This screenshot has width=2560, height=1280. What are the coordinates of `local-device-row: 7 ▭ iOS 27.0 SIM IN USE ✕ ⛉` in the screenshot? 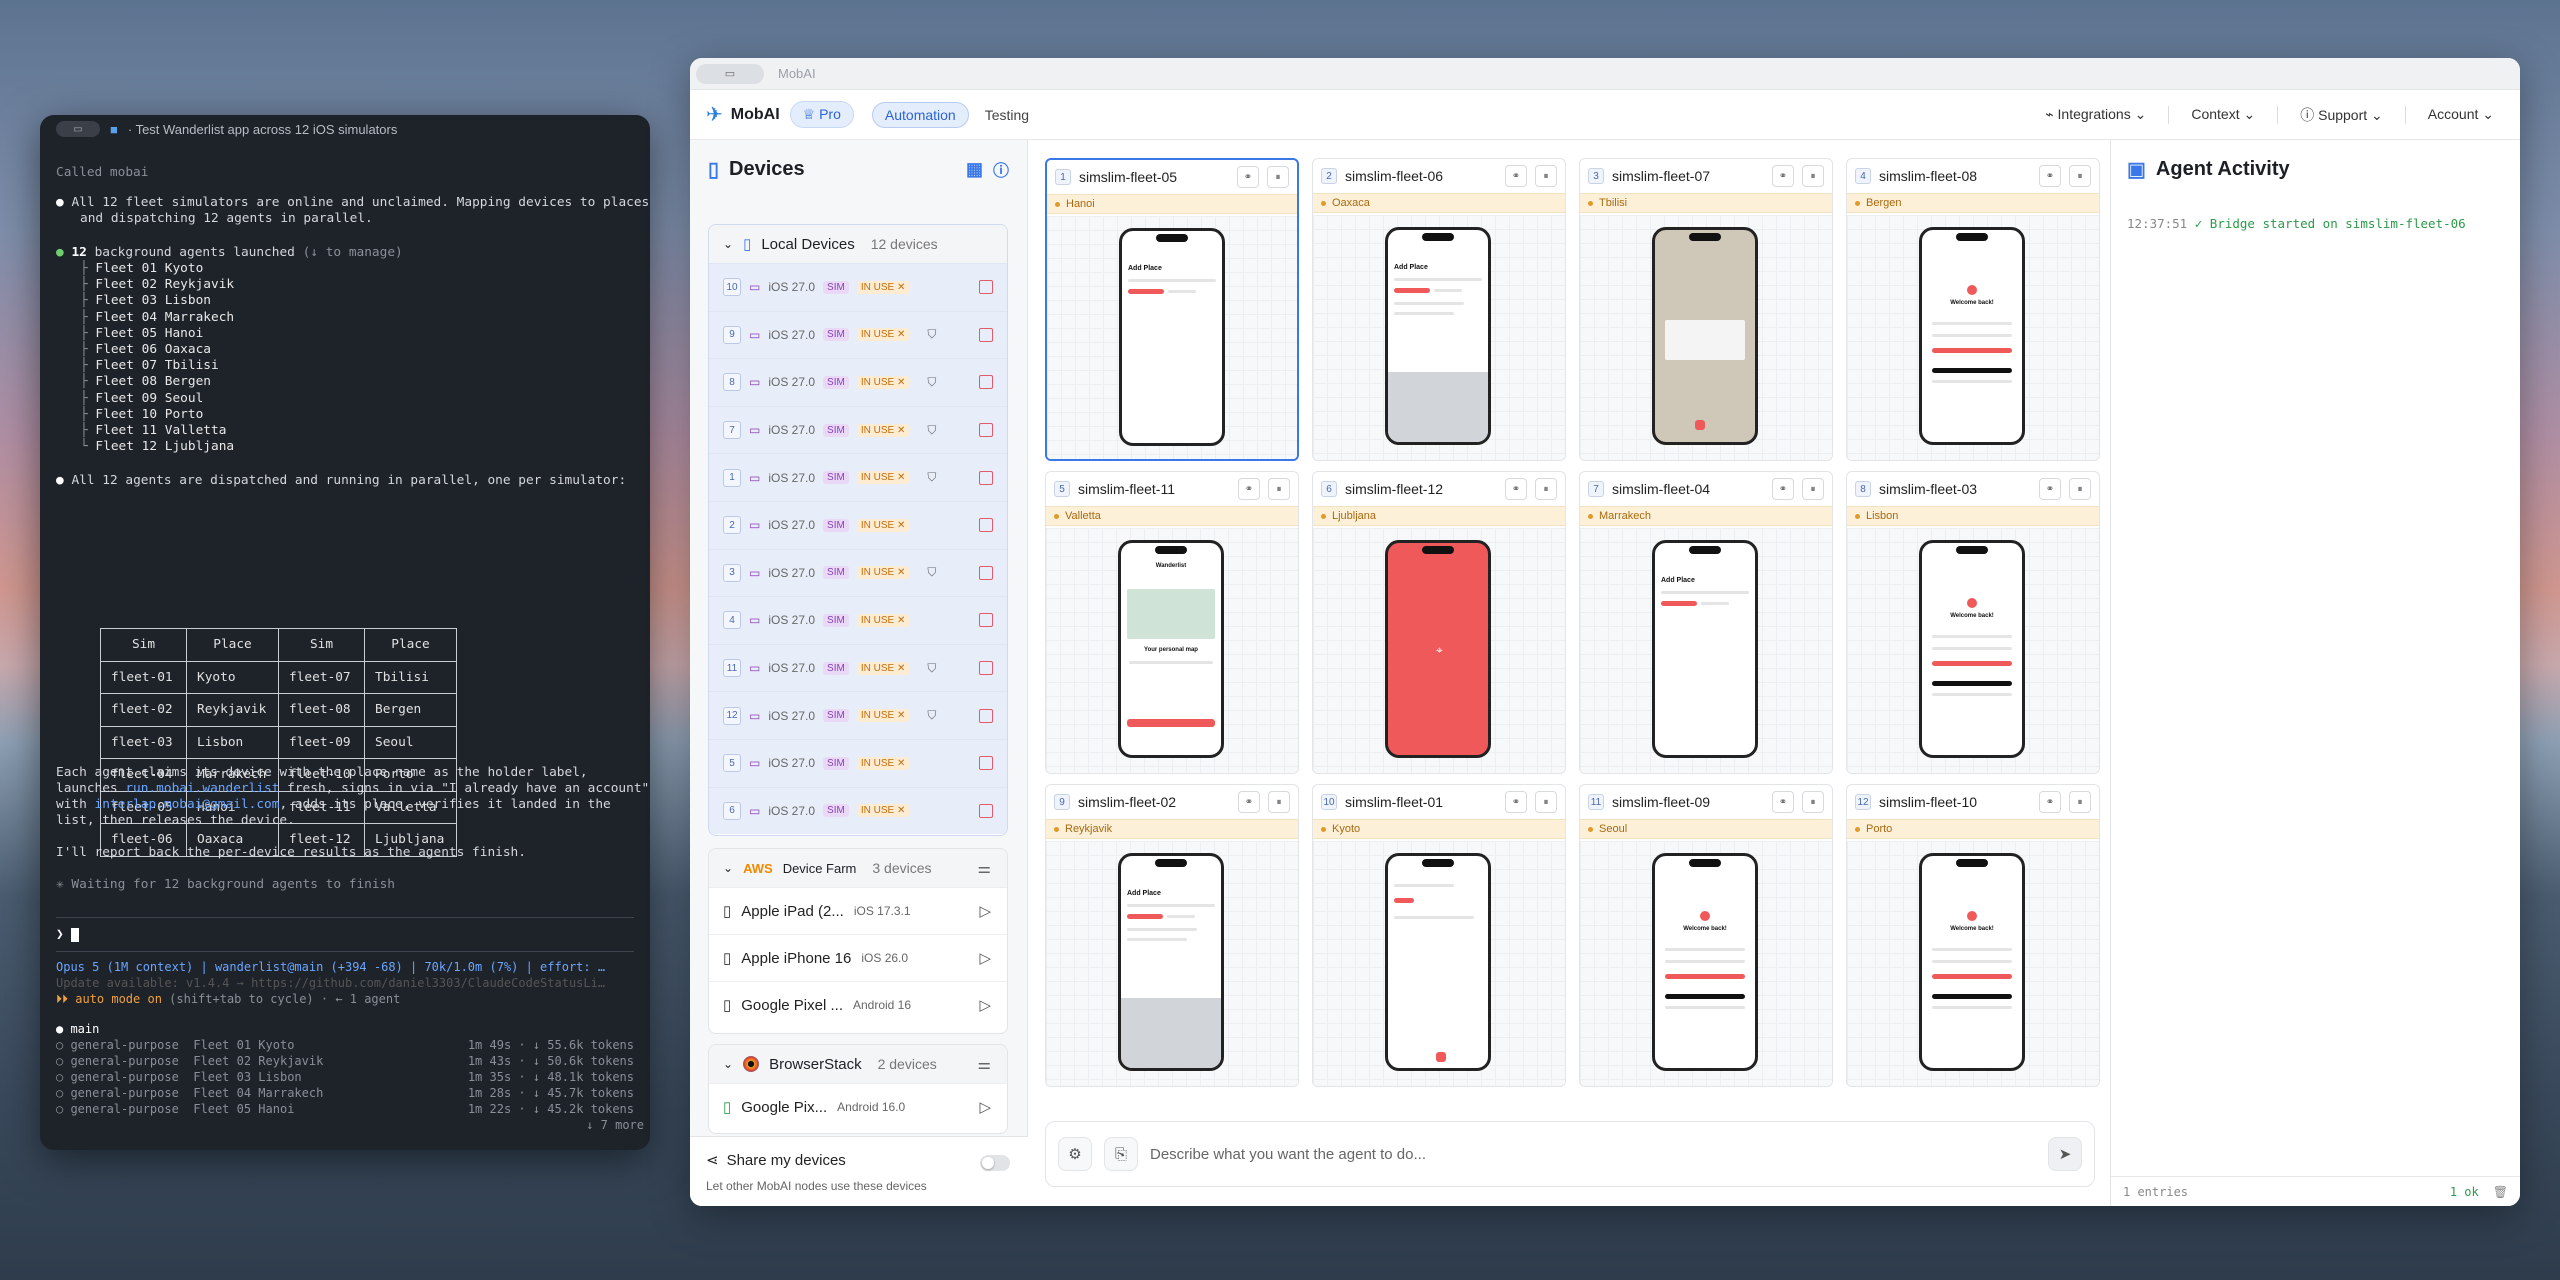 It's located at (858, 429).